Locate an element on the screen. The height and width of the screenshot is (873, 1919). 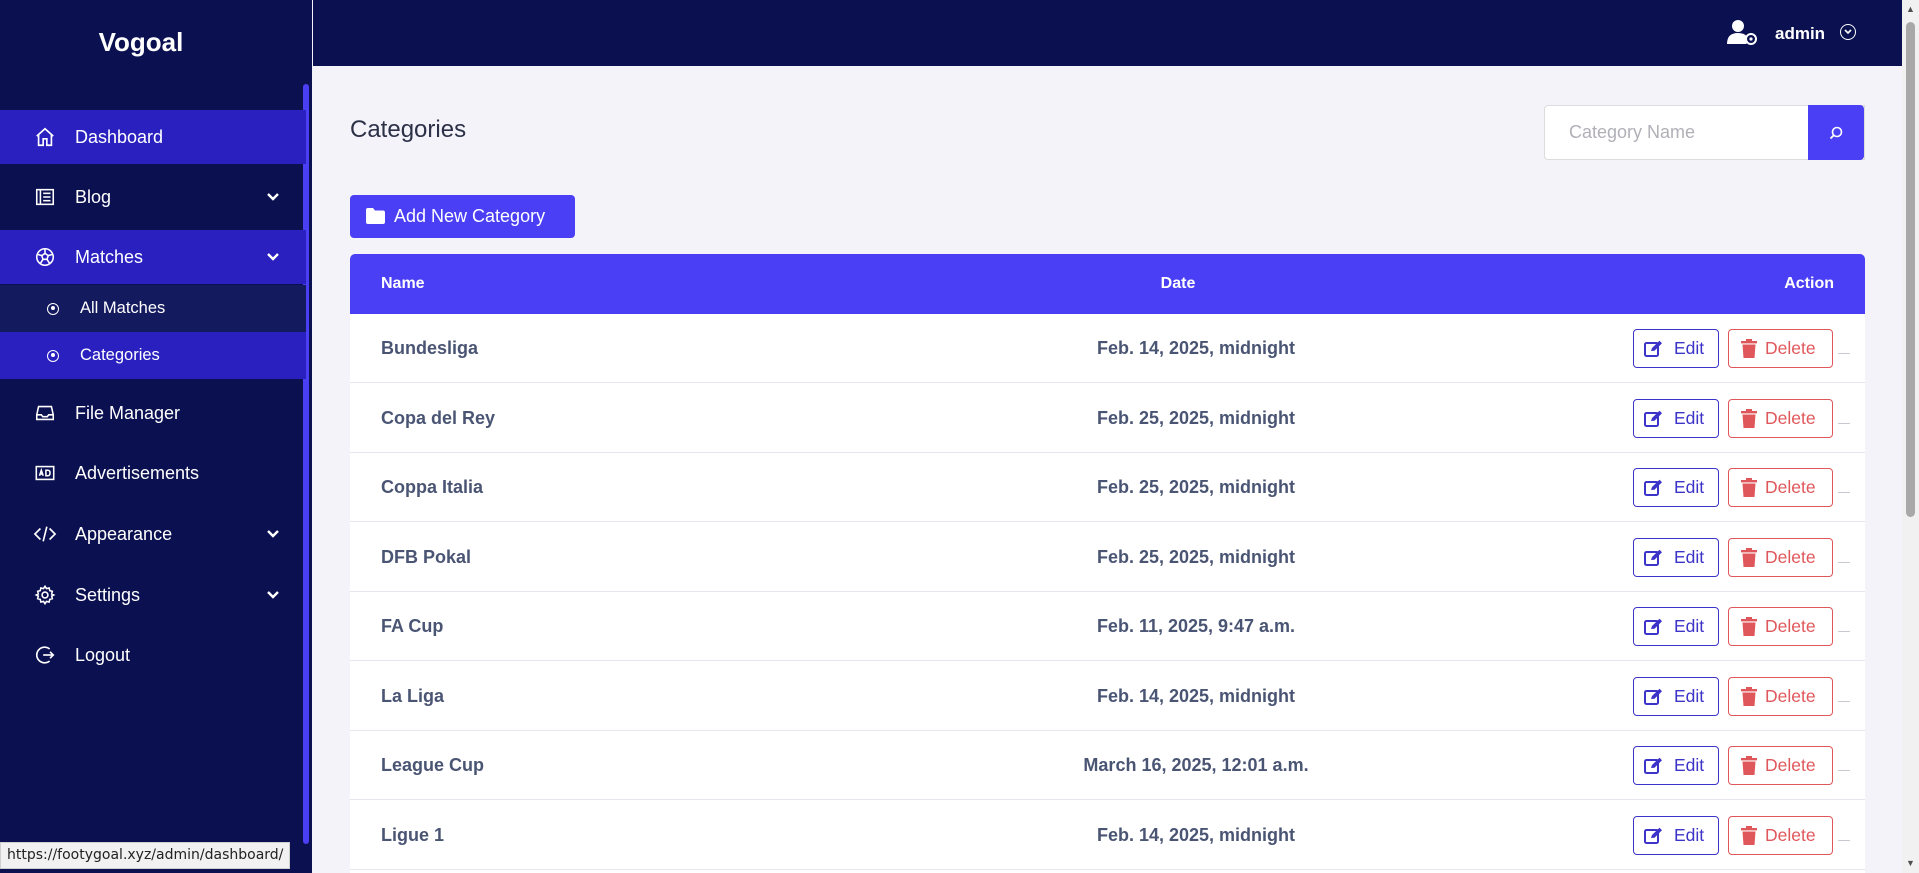
sidebar-item-settings: Settings is located at coordinates (153, 595).